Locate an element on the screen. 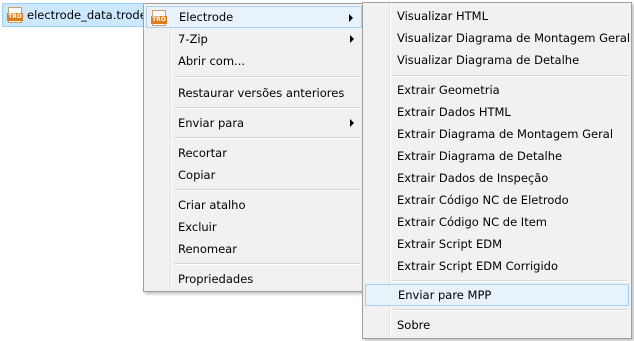 Image resolution: width=634 pixels, height=341 pixels. submenu-item-extract-inspection-data: Extrair Dados de Inspeção is located at coordinates (497, 178).